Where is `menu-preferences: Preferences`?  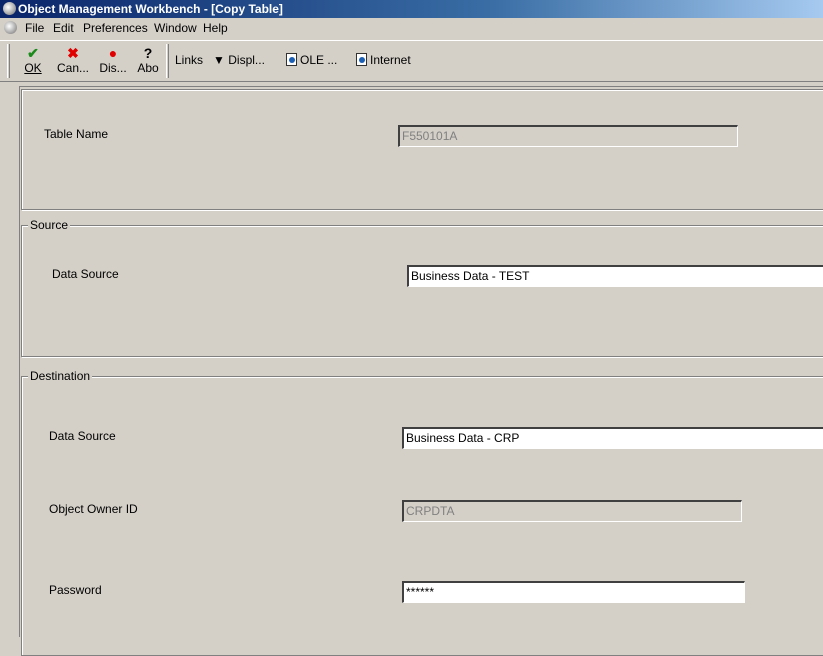 menu-preferences: Preferences is located at coordinates (115, 28).